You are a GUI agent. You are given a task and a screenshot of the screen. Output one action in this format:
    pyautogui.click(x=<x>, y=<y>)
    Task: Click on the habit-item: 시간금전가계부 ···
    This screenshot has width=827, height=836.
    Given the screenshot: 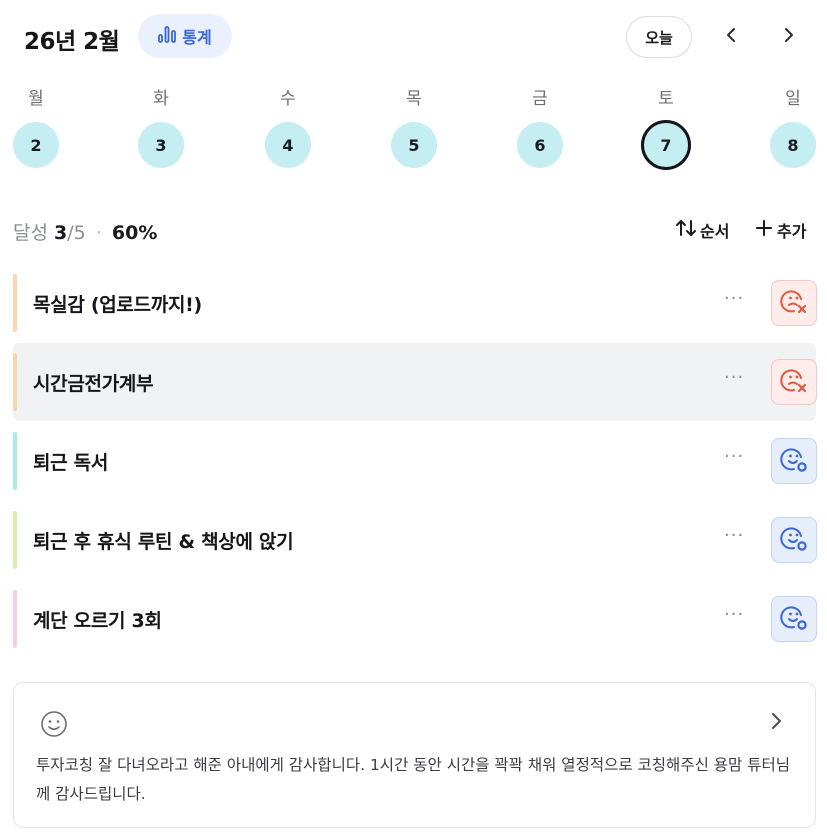 What is the action you would take?
    pyautogui.click(x=415, y=382)
    